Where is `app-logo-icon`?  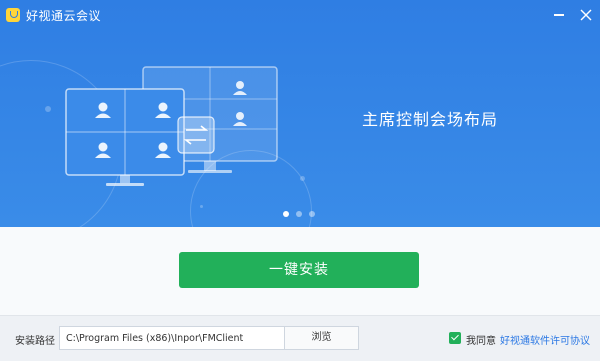
app-logo-icon is located at coordinates (13, 15).